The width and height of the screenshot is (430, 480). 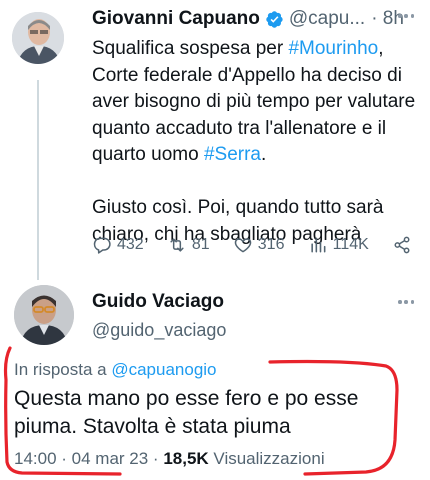 What do you see at coordinates (186, 458) in the screenshot?
I see `views-count: 18,5K` at bounding box center [186, 458].